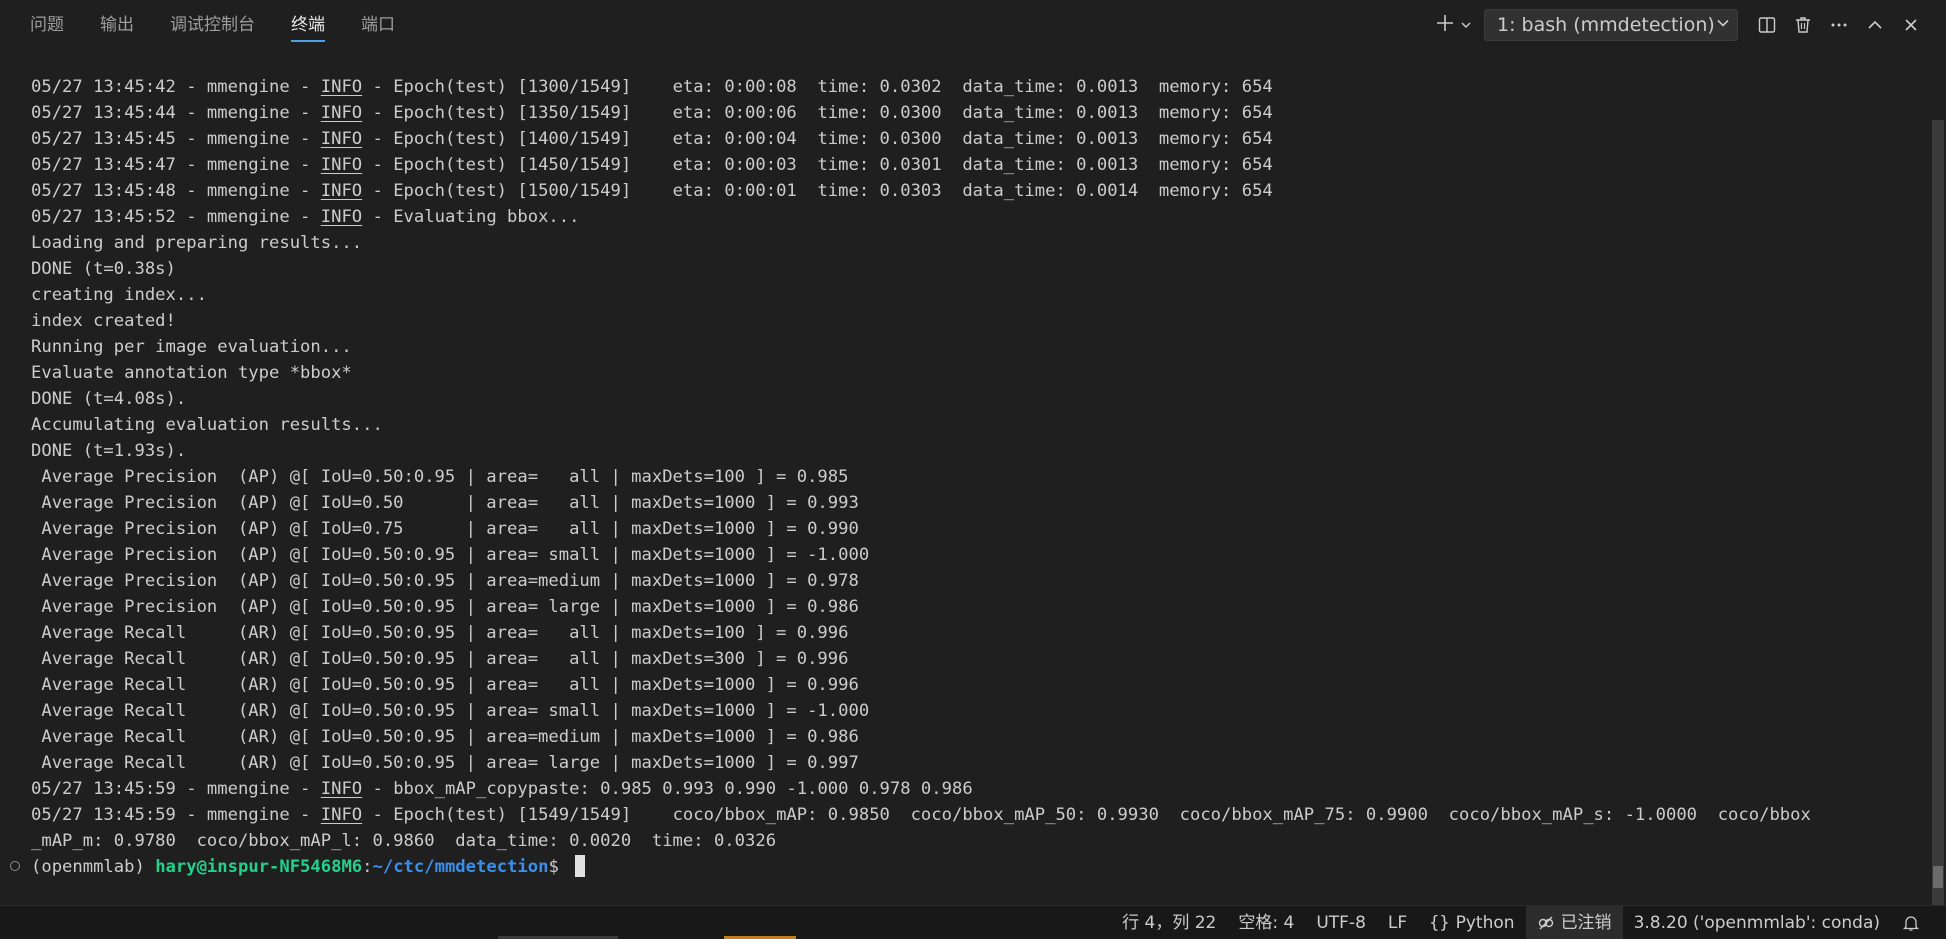  Describe the element at coordinates (965, 269) in the screenshot. I see `terminal-line: DONE (t=0.38s)` at that location.